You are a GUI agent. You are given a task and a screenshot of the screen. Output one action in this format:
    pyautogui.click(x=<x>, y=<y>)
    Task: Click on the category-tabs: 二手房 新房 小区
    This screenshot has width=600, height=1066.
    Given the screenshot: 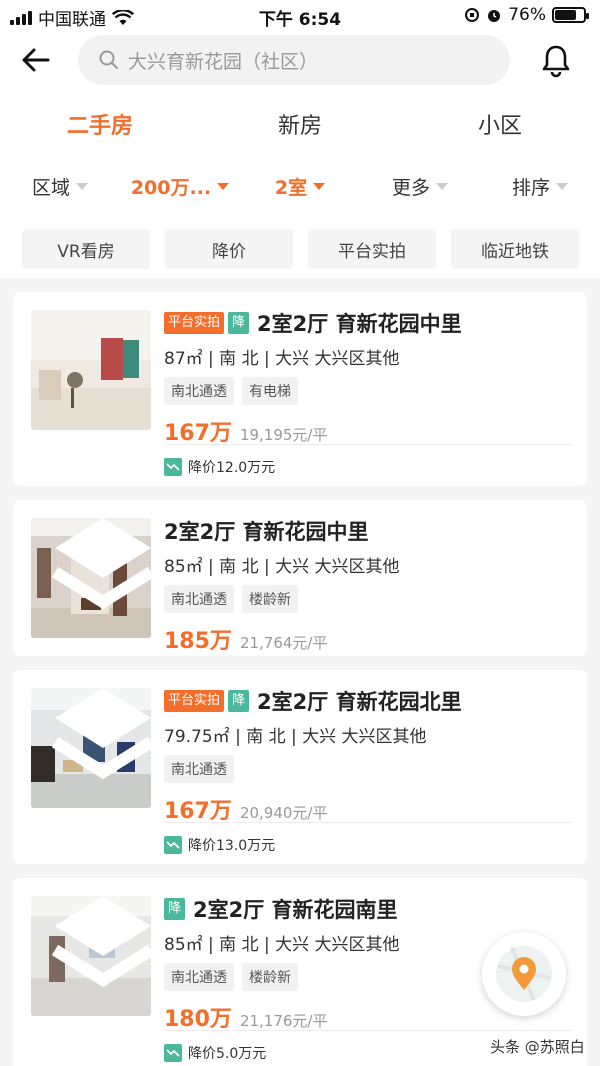 What is the action you would take?
    pyautogui.click(x=300, y=128)
    